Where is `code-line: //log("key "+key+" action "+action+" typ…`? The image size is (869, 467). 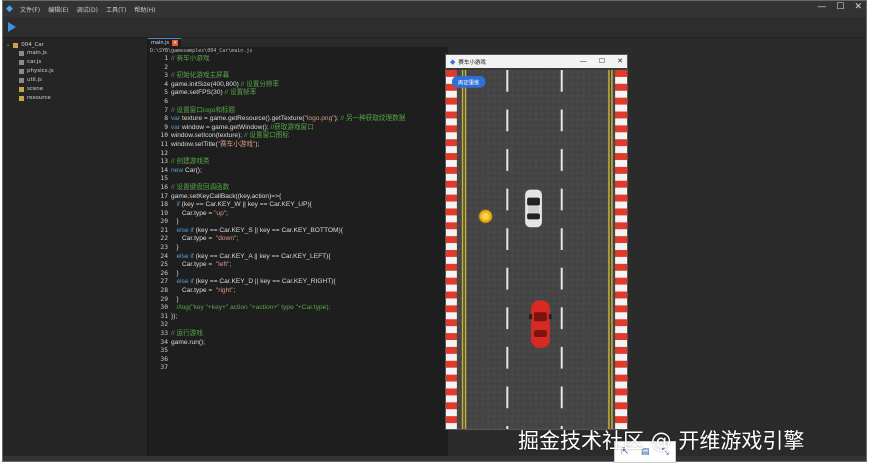 code-line: //log("key "+key+" action "+action+" typ… is located at coordinates (309, 308).